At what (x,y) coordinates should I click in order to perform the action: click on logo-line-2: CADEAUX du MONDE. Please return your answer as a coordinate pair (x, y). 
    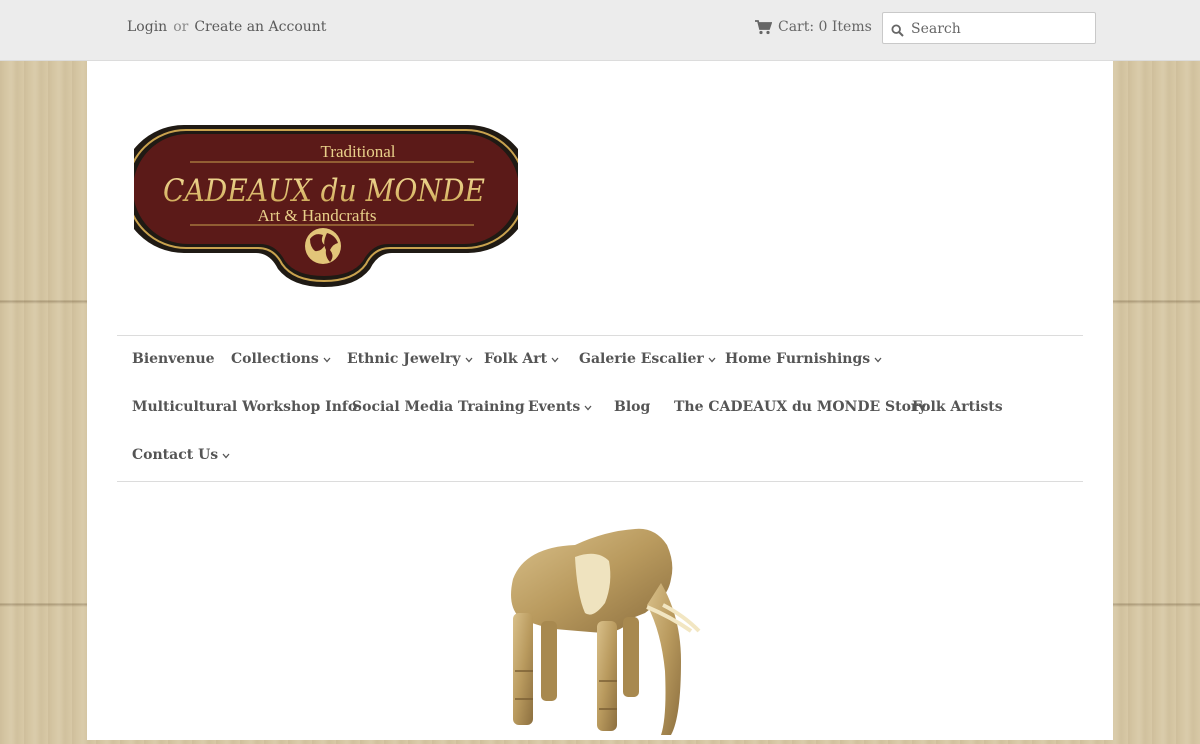
    Looking at the image, I should click on (324, 191).